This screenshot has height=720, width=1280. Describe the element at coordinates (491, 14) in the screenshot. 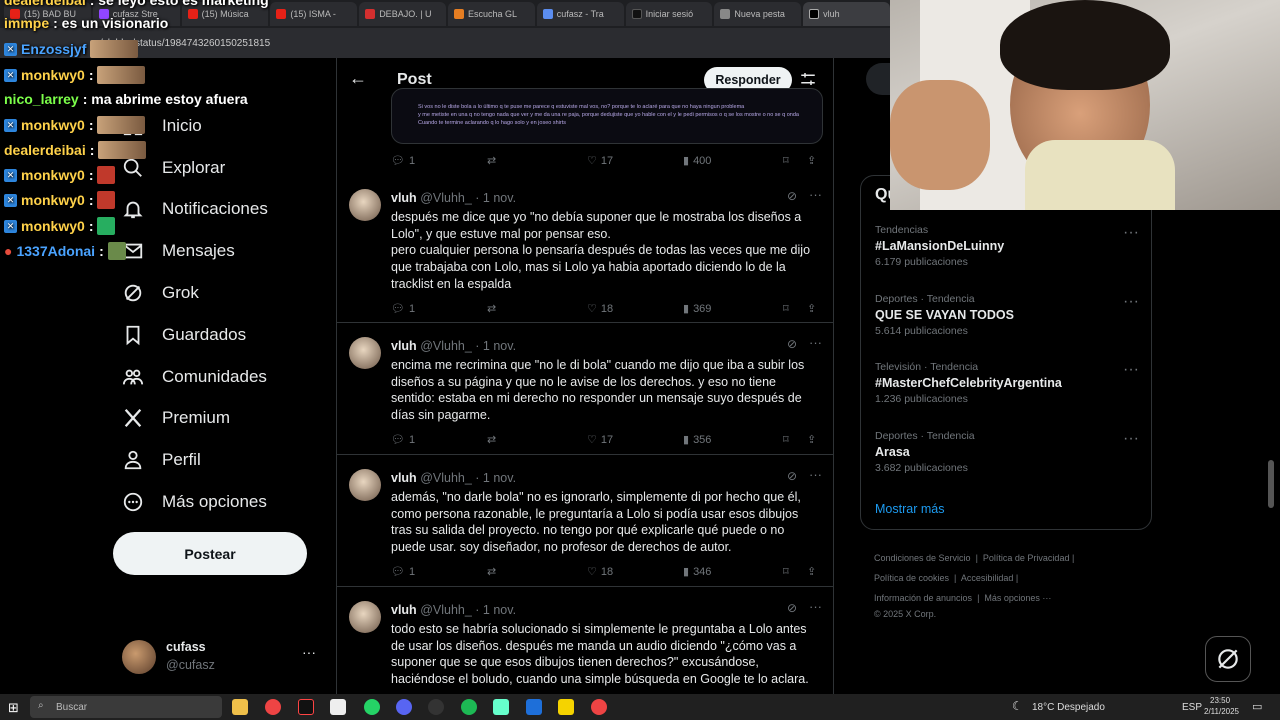

I see `browser-tab: Escucha GL` at that location.